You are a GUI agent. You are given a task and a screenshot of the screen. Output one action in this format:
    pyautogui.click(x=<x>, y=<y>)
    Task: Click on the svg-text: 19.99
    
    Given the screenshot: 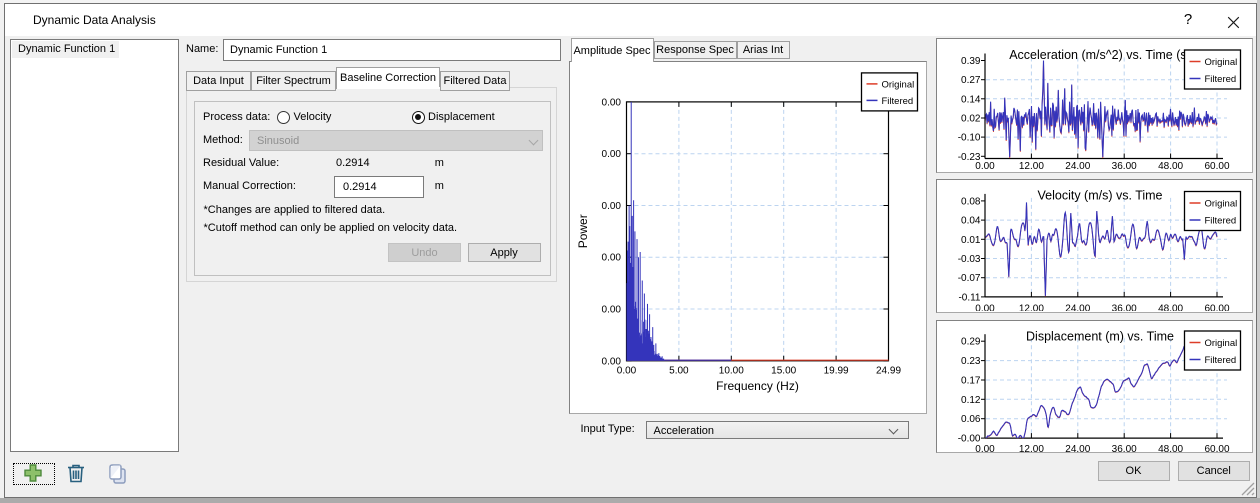 What is the action you would take?
    pyautogui.click(x=835, y=370)
    